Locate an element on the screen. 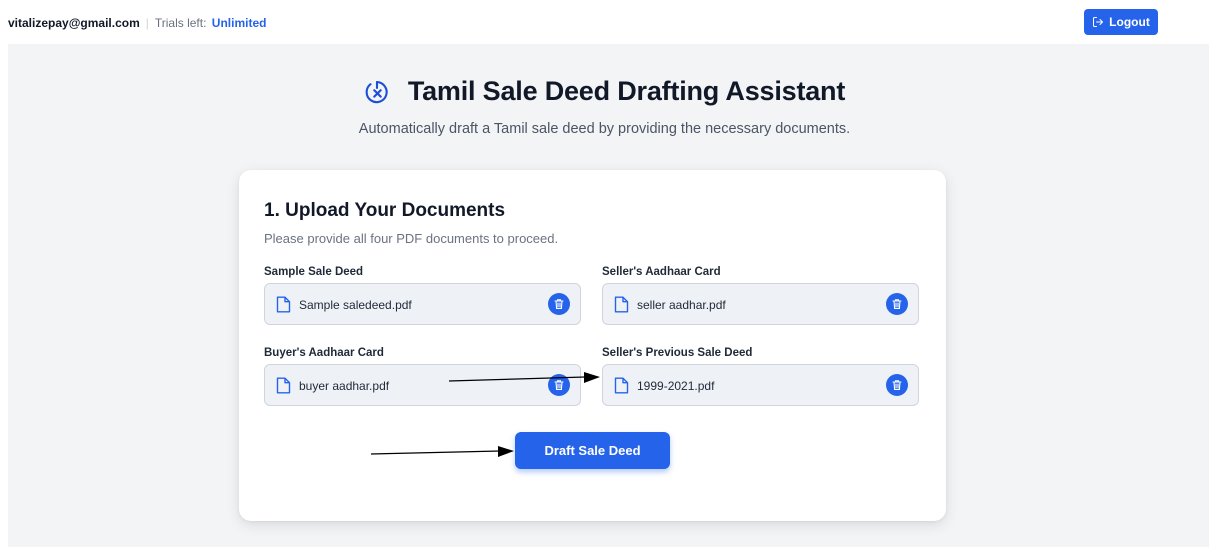 Image resolution: width=1209 pixels, height=547 pixels. timer-off-icon is located at coordinates (376, 92).